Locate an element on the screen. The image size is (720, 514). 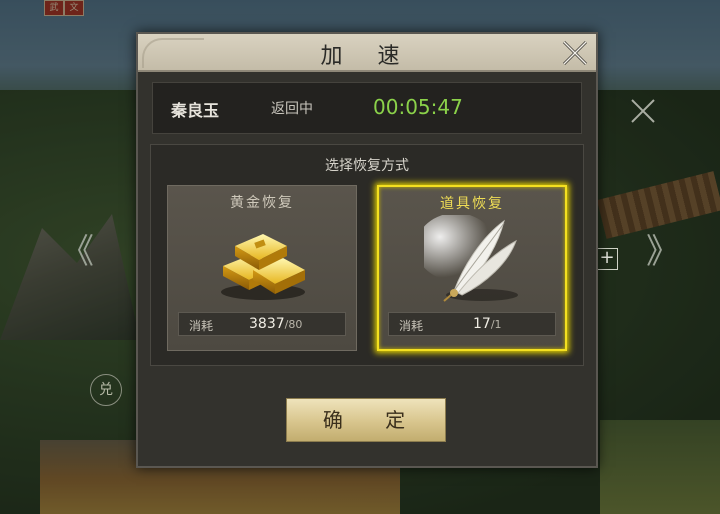
gold-recovery-option: 黄金恢复 消耗 3837/80 is located at coordinates (262, 268).